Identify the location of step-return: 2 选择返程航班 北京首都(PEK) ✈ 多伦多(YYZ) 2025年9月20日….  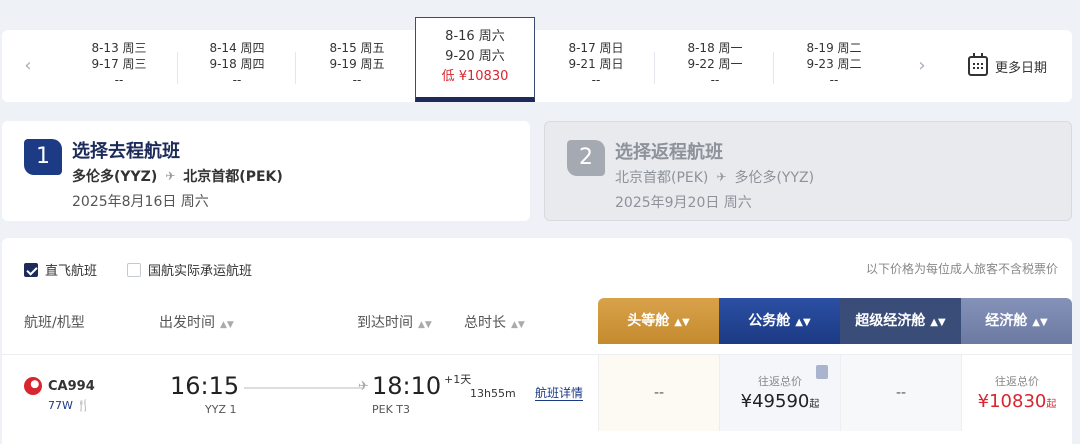
(808, 171).